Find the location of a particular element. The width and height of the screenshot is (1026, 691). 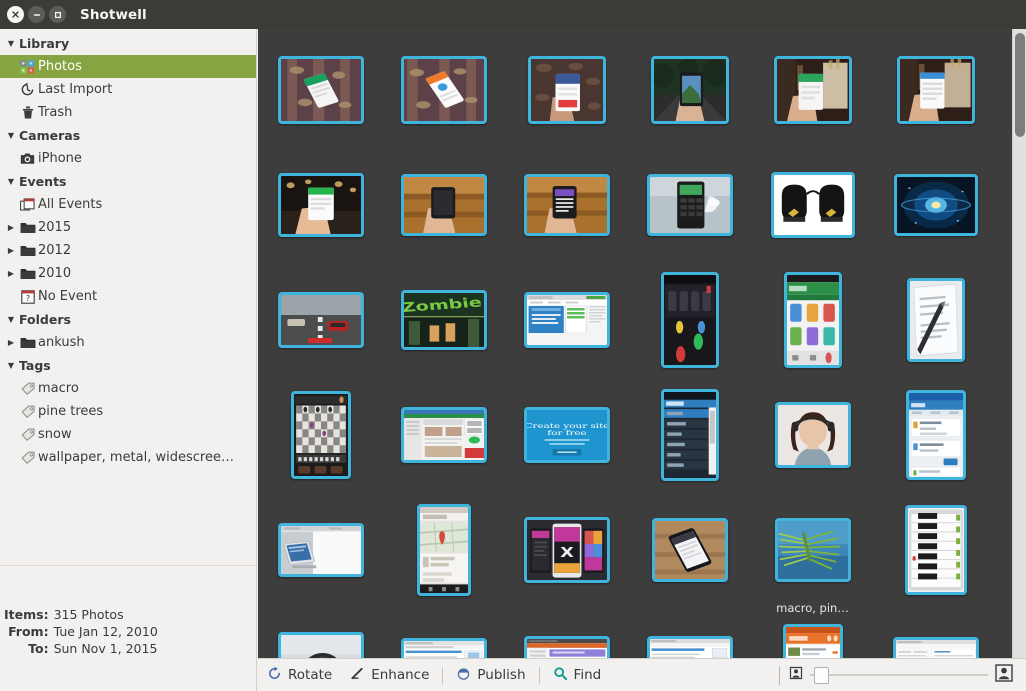

sidebar-item-snow: ▶ snow is located at coordinates (128, 434).